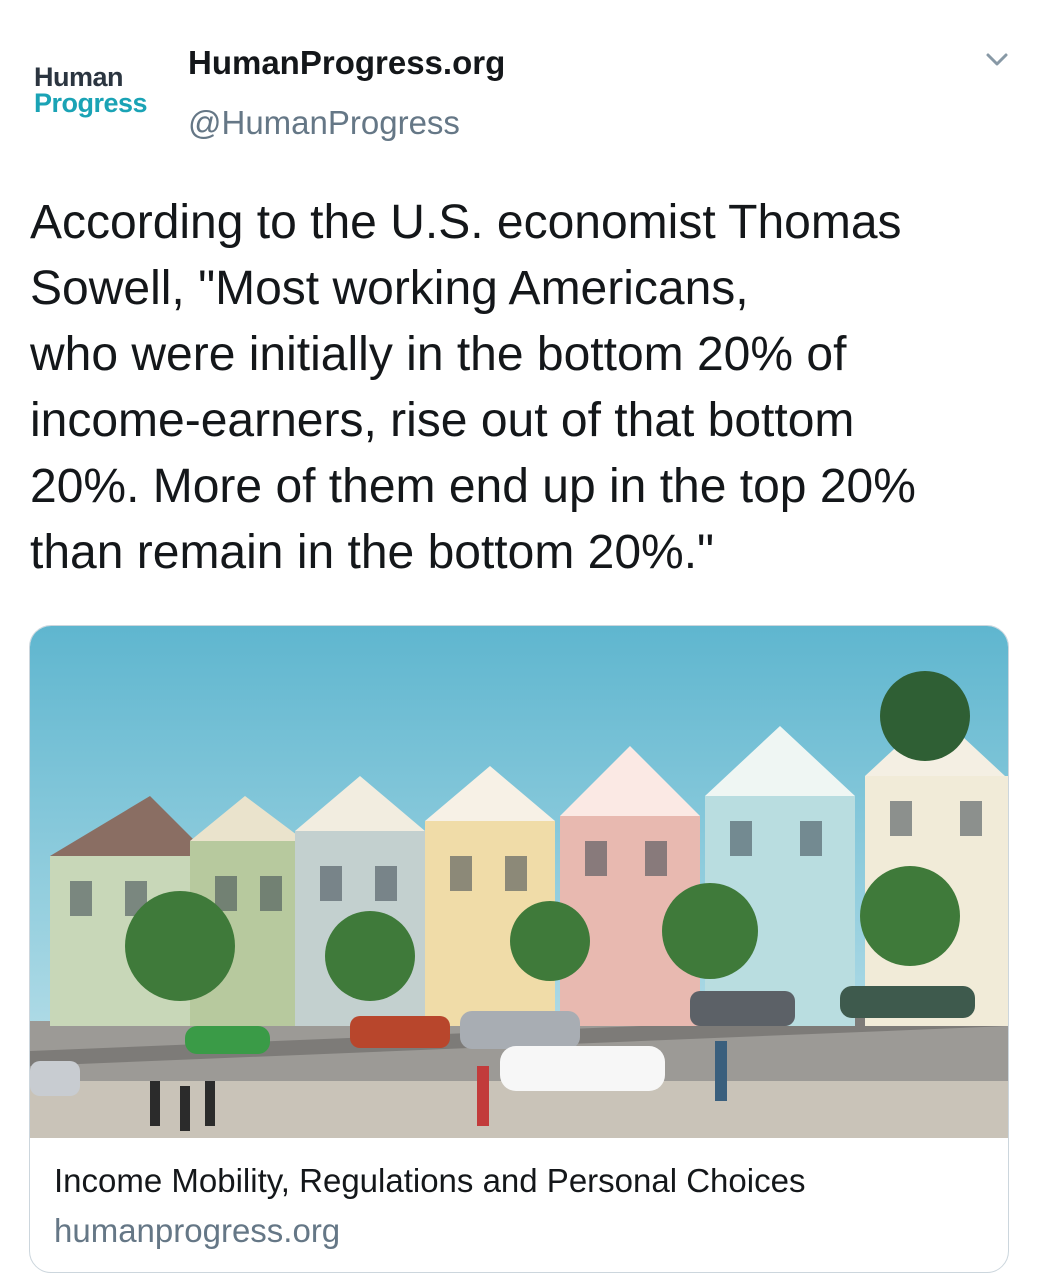 The image size is (1037, 1280). Describe the element at coordinates (91, 103) in the screenshot. I see `logo-text-progress: Progress` at that location.